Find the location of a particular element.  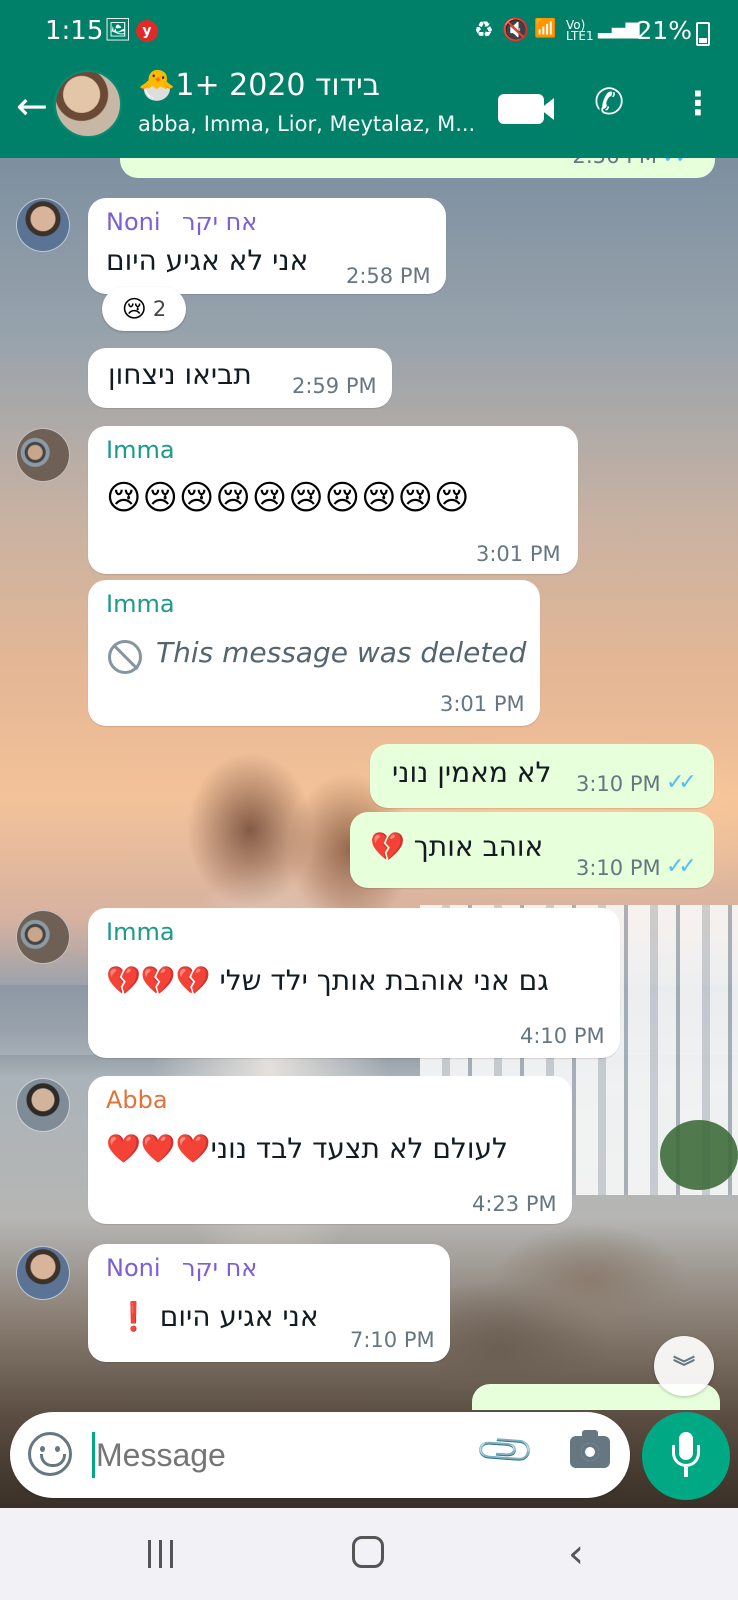

voice-record-button is located at coordinates (686, 1456).